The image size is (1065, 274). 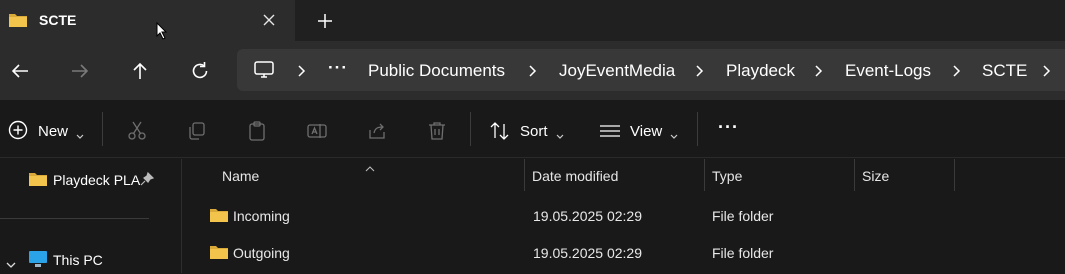 I want to click on refresh-button, so click(x=200, y=71).